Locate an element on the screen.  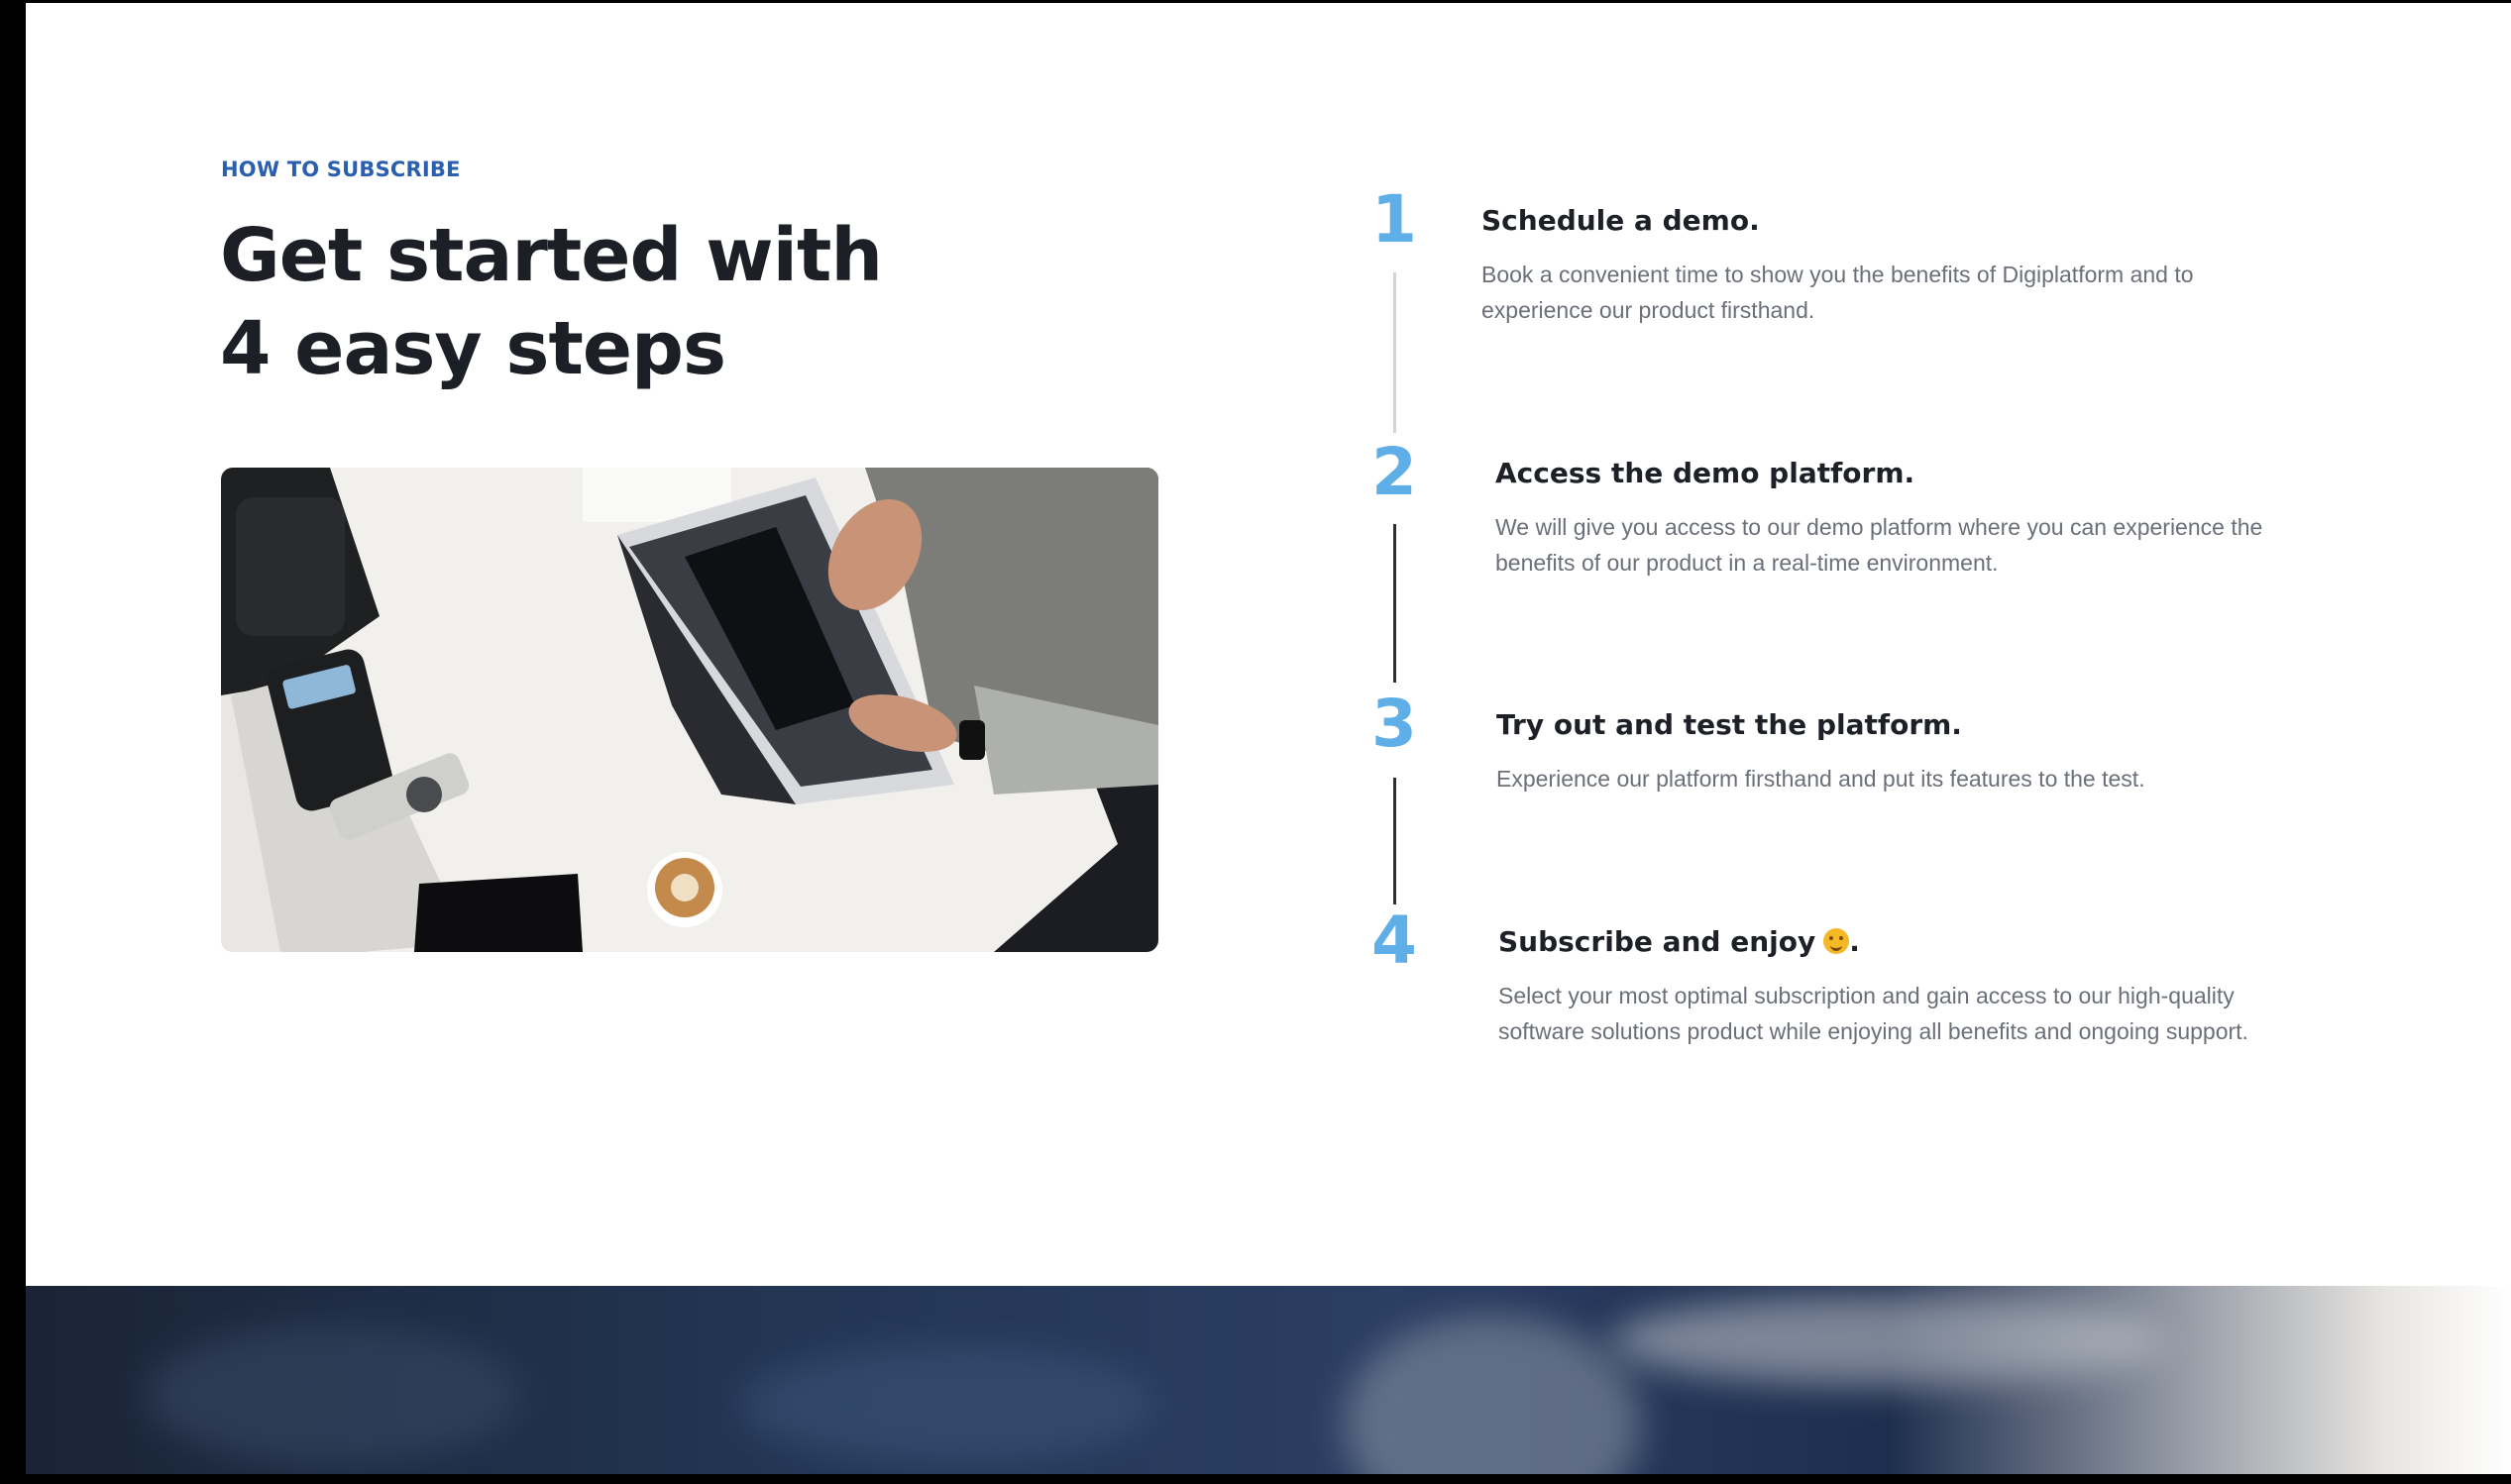
step-2-number: 2 is located at coordinates (1394, 472).